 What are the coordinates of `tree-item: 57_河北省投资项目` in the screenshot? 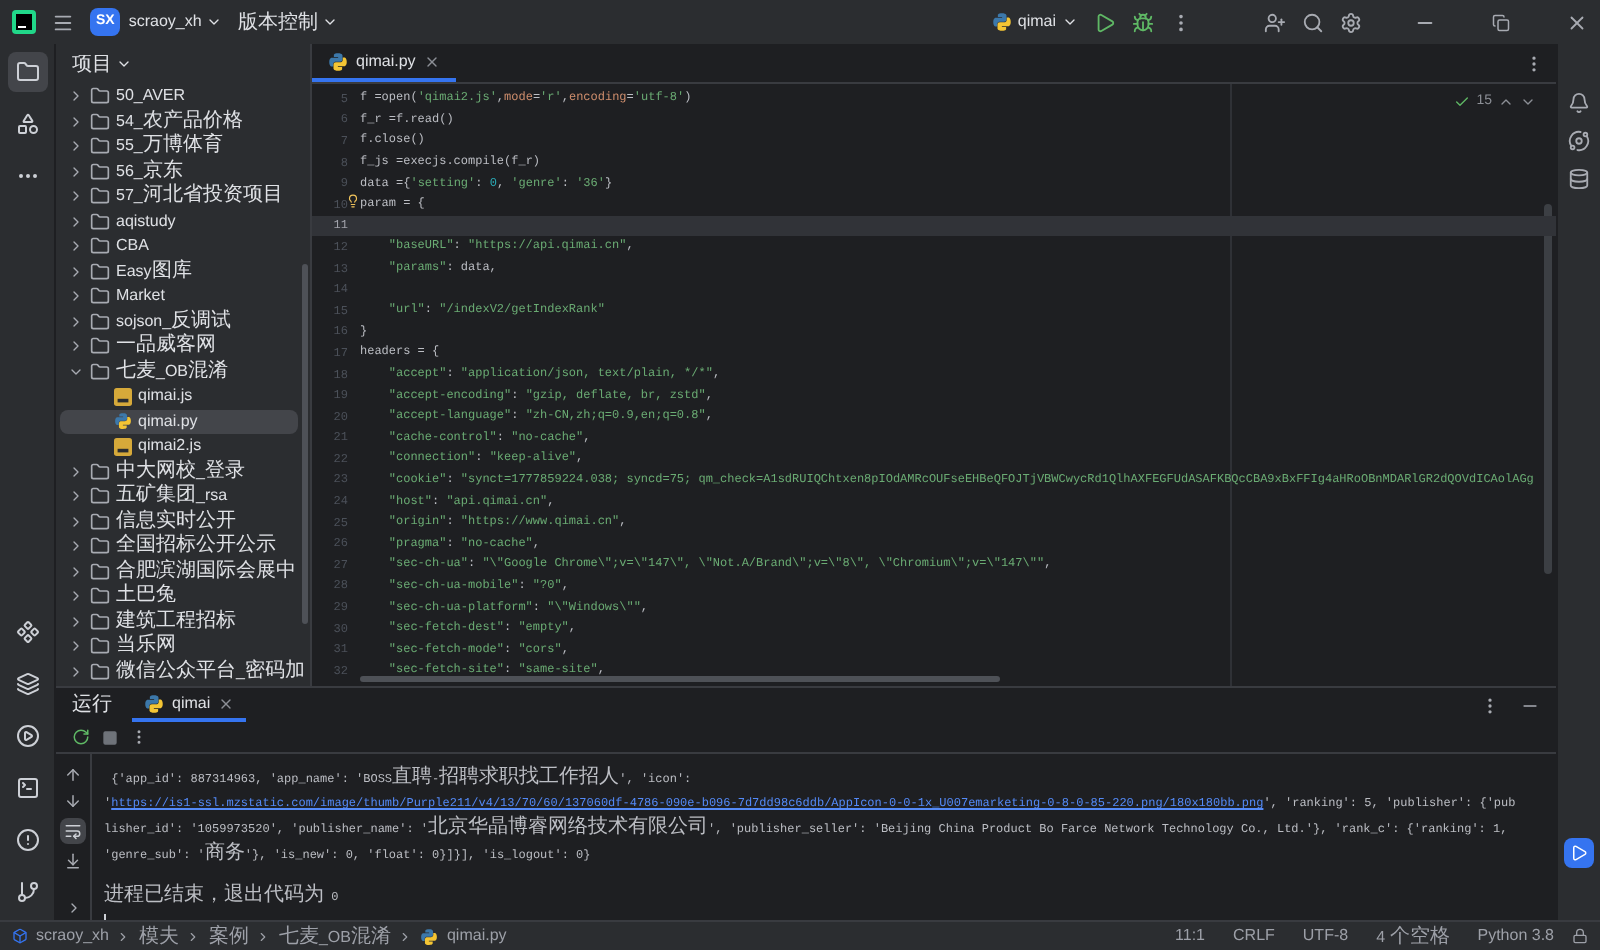 It's located at (179, 196).